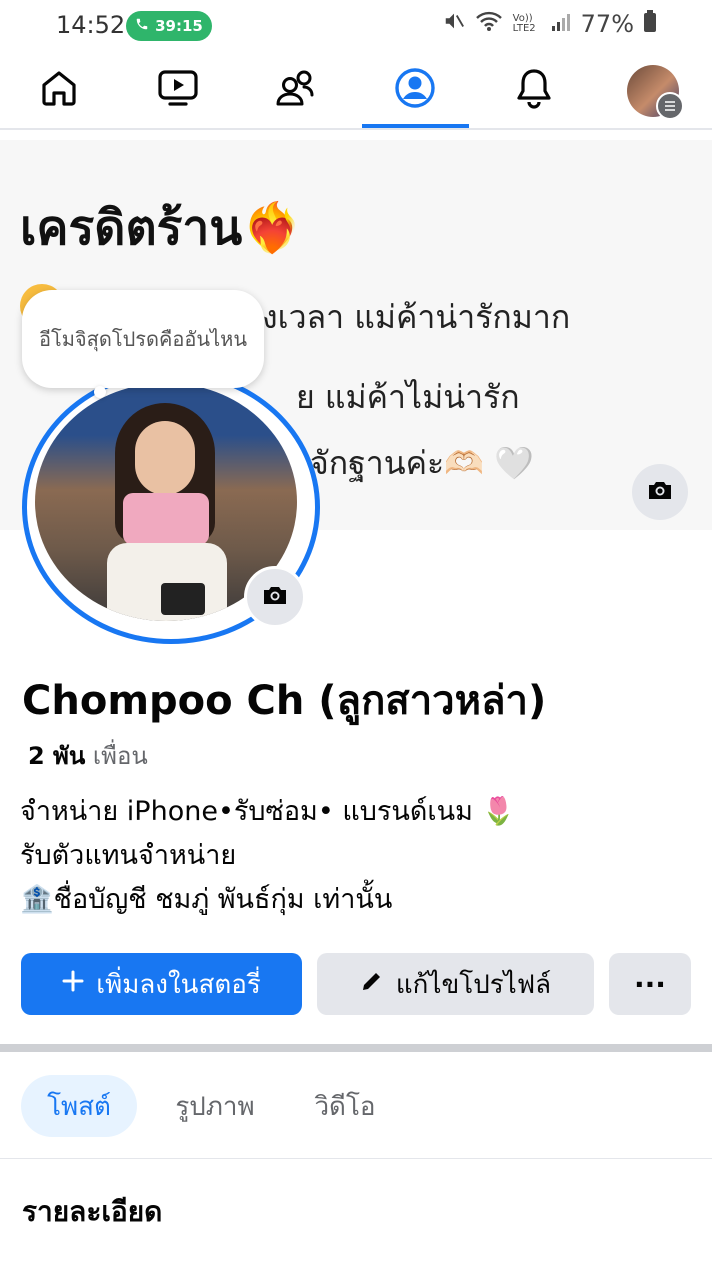 The width and height of the screenshot is (712, 1280). I want to click on tabs-separator, so click(356, 1158).